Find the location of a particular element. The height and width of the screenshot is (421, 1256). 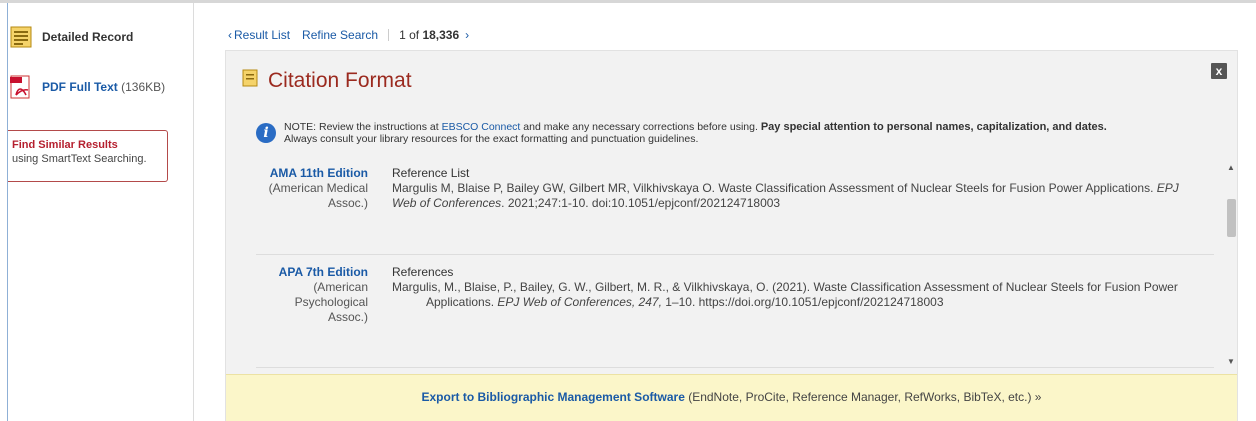

detailed-record-icon is located at coordinates (21, 37).